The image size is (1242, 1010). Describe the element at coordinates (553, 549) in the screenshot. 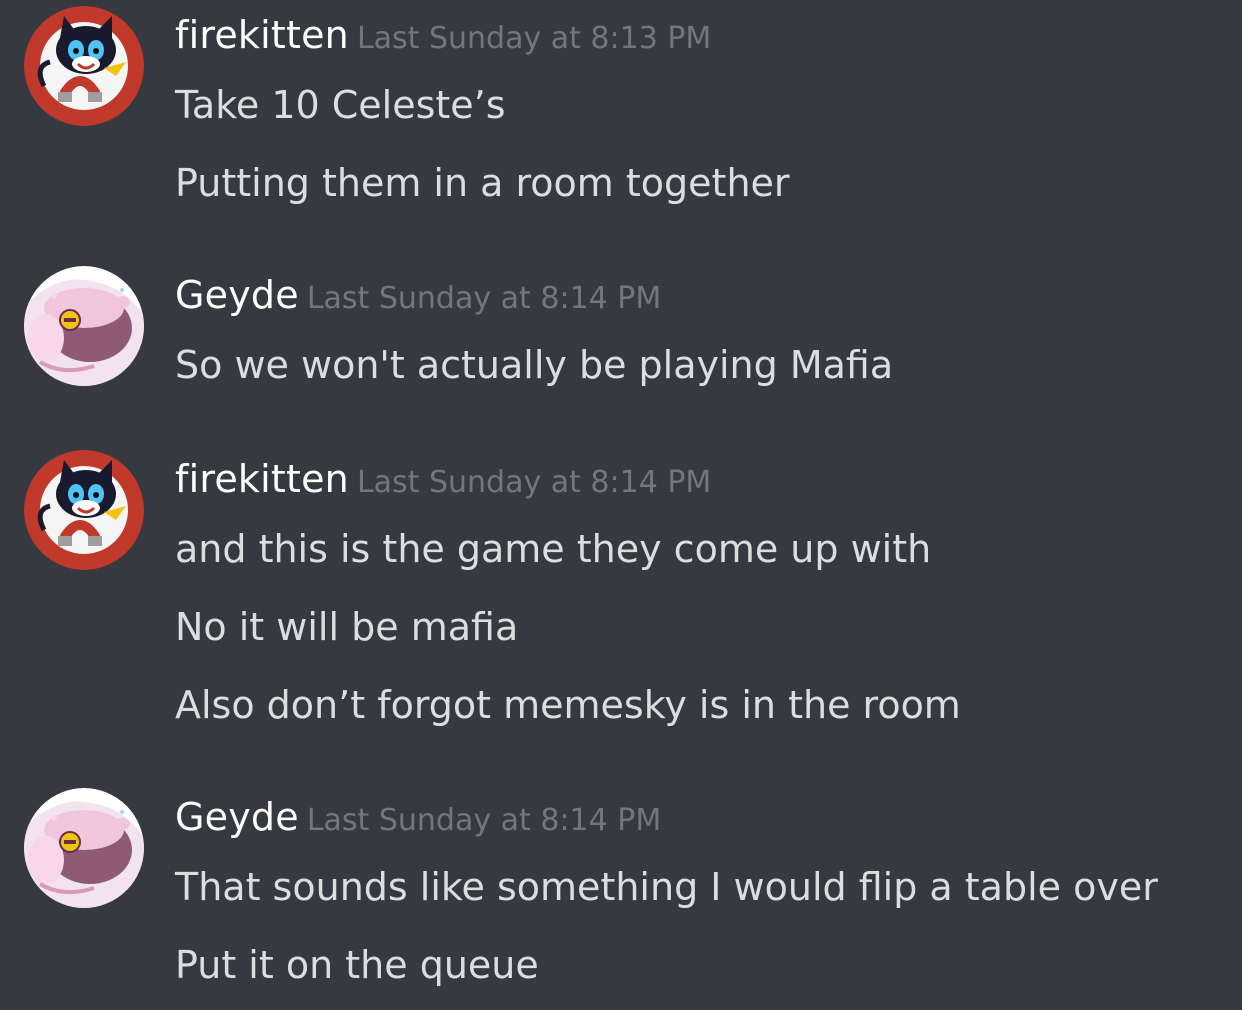

I see `message-text: and this is the game they come up with` at that location.